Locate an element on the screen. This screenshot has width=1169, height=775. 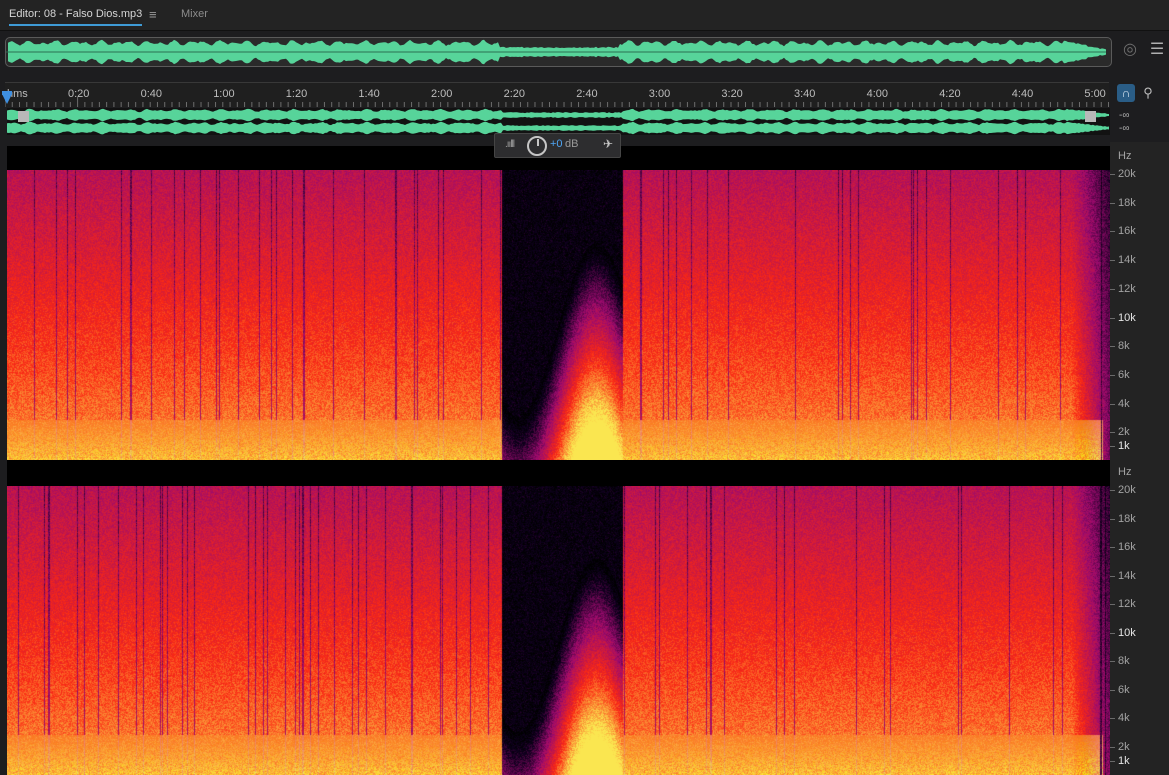
zoom-navigator-icon: ◎ is located at coordinates (1130, 50).